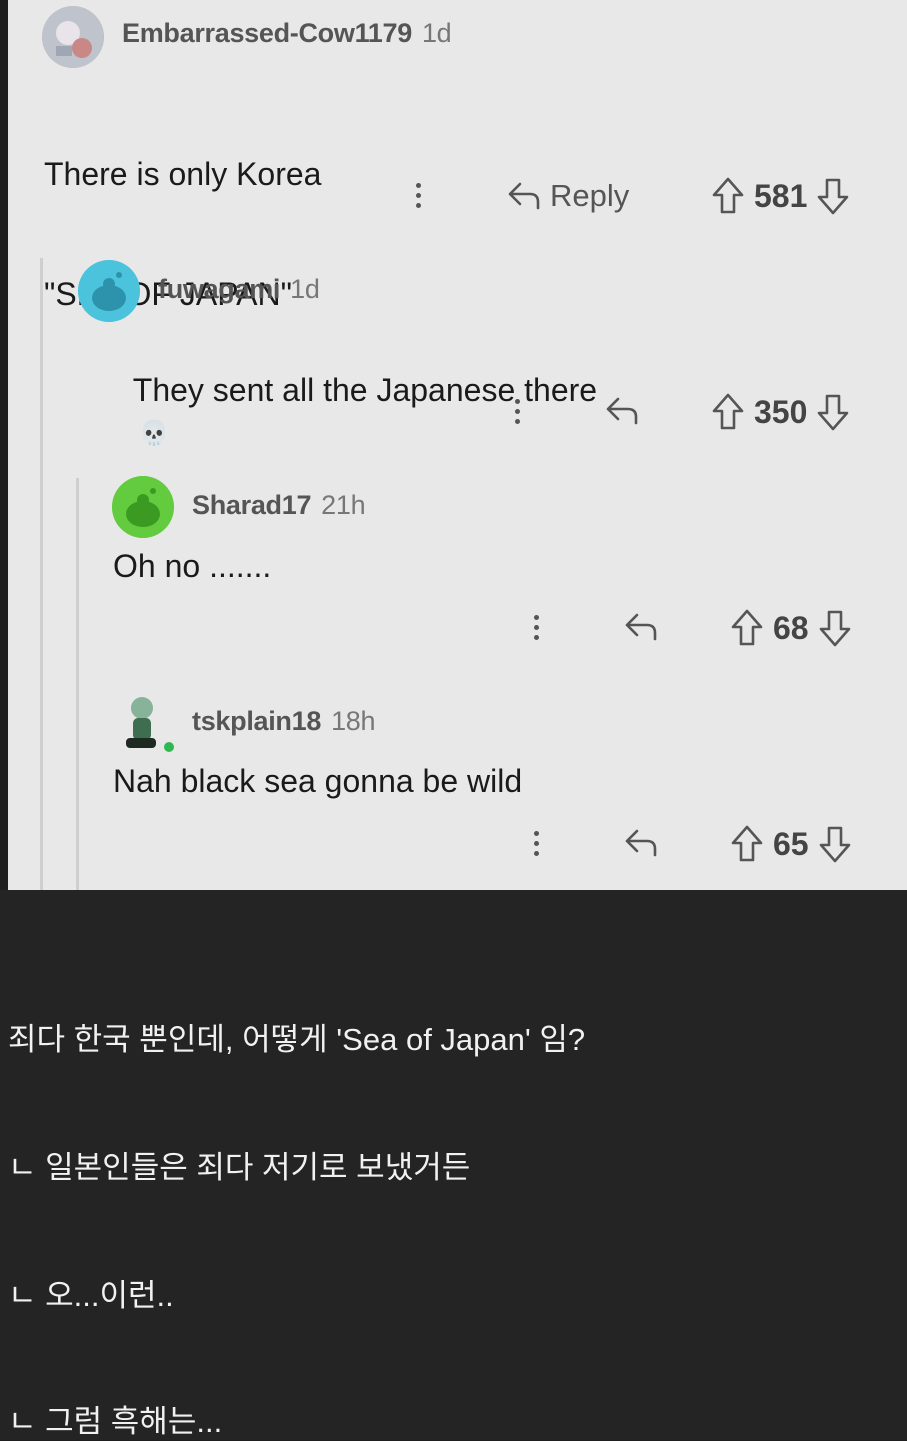 The image size is (907, 1441). What do you see at coordinates (353, 721) in the screenshot?
I see `timestamp: 18h` at bounding box center [353, 721].